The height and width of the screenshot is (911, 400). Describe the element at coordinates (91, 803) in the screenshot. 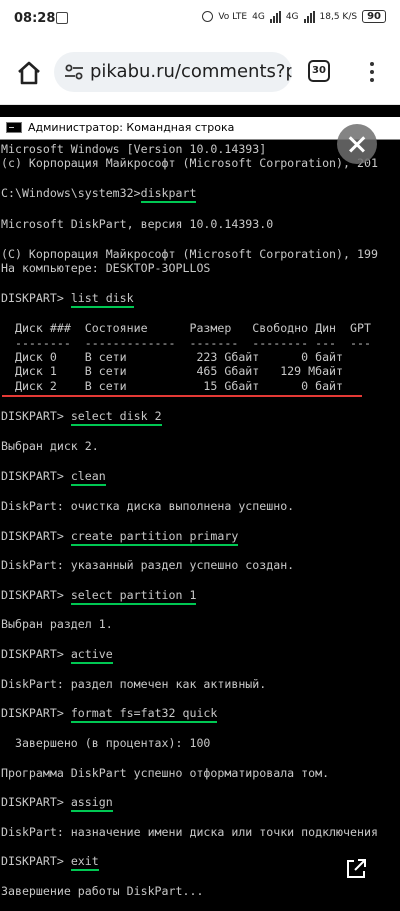

I see `highlighted-command: assign` at that location.